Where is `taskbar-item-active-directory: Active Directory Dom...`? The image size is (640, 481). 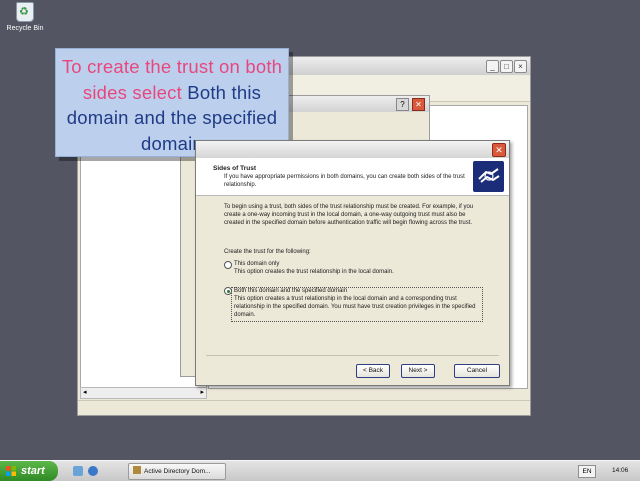 taskbar-item-active-directory: Active Directory Dom... is located at coordinates (177, 471).